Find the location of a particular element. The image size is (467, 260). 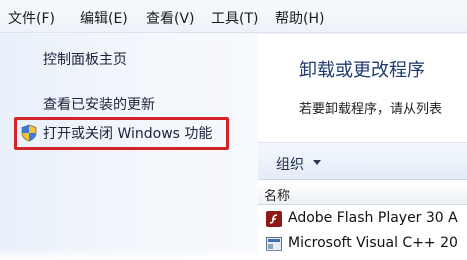

highlight-box is located at coordinates (121, 133).